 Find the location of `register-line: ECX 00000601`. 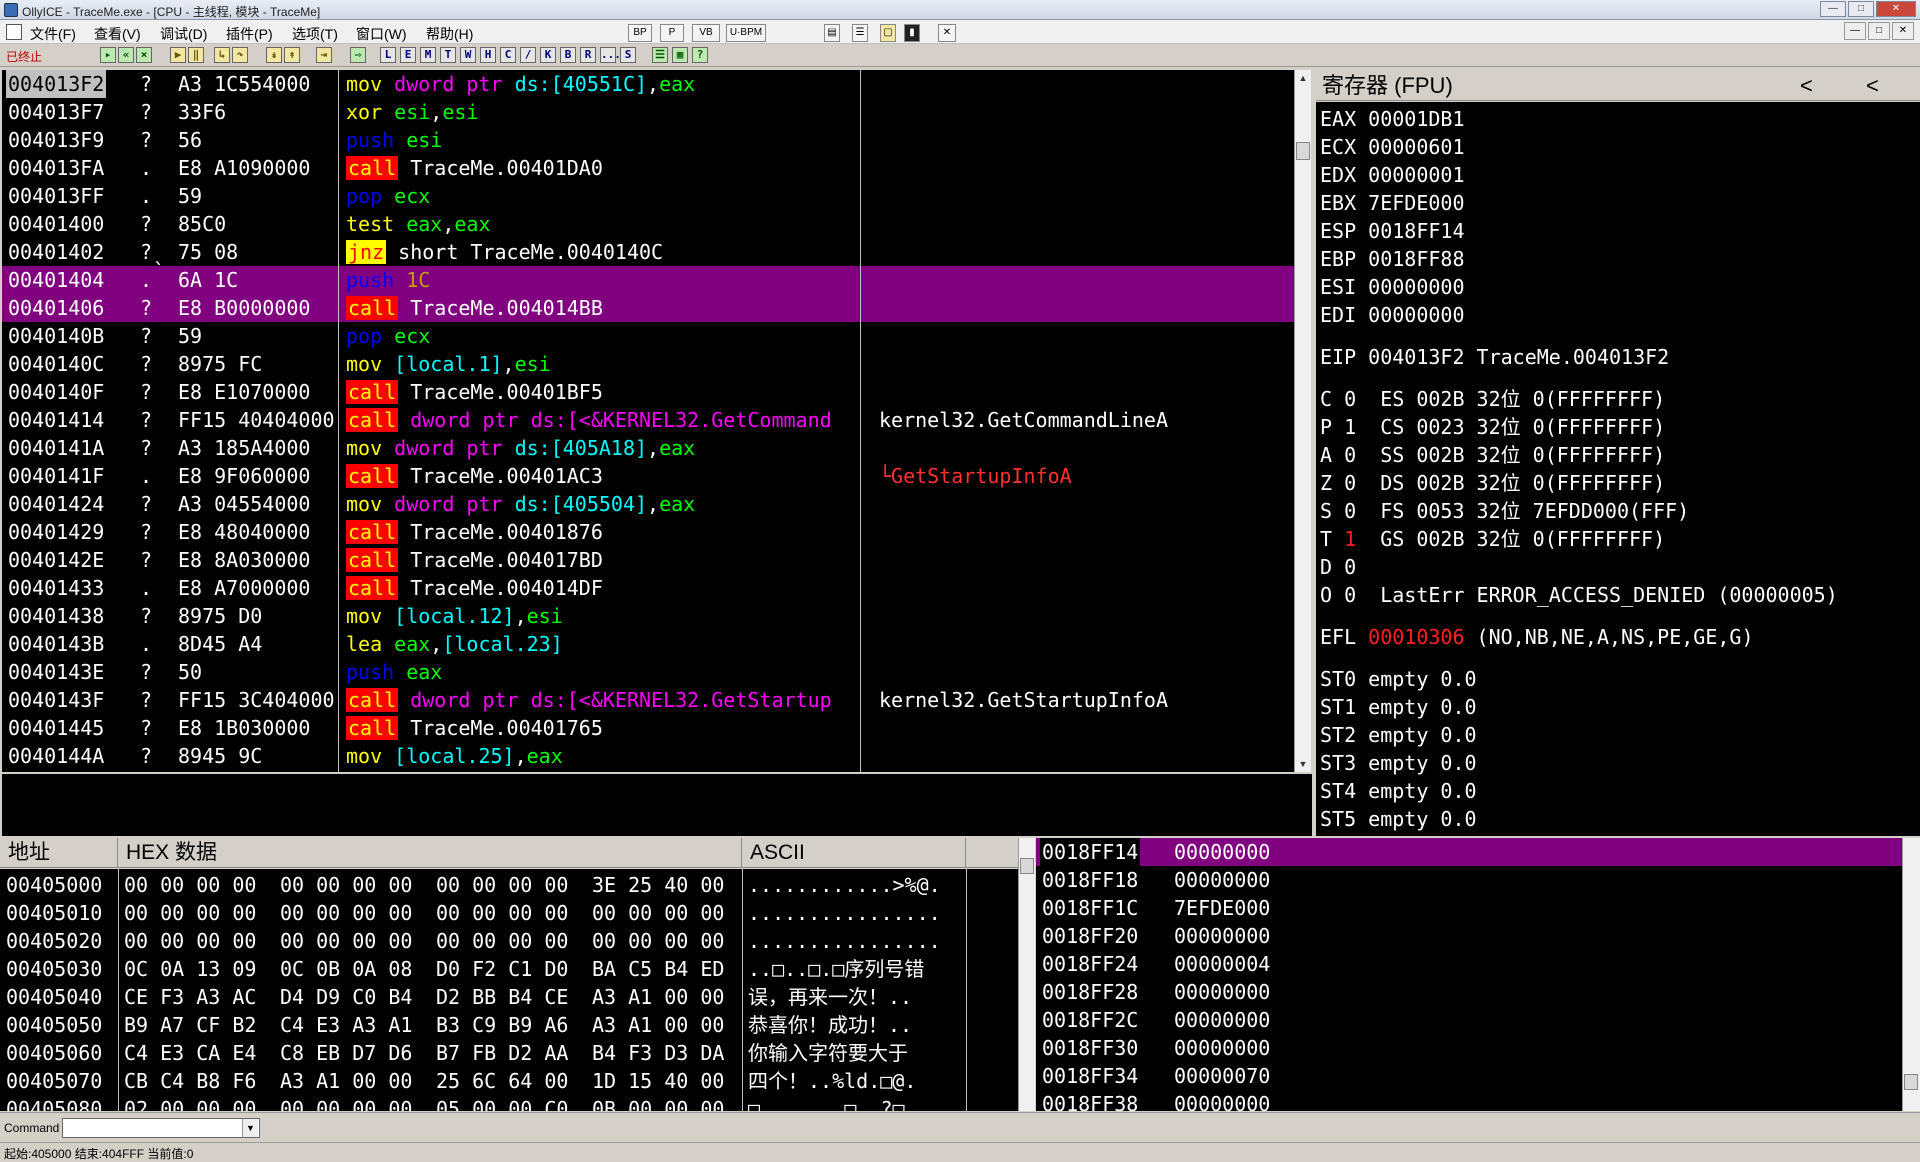

register-line: ECX 00000601 is located at coordinates (1392, 147).